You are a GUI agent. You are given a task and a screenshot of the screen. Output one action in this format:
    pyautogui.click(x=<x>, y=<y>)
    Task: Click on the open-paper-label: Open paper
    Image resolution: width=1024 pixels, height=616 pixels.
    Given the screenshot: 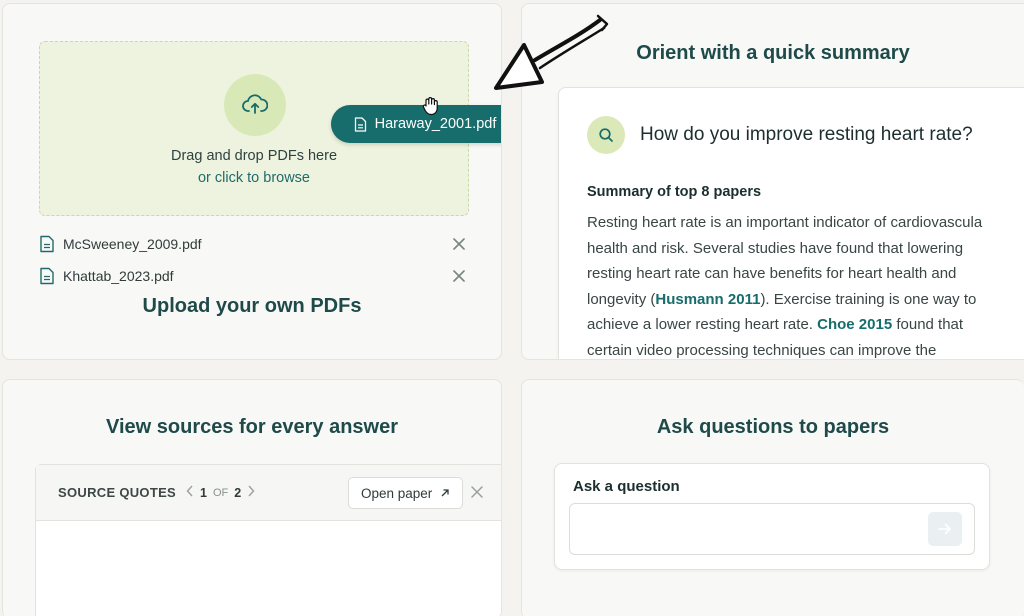 What is the action you would take?
    pyautogui.click(x=397, y=493)
    